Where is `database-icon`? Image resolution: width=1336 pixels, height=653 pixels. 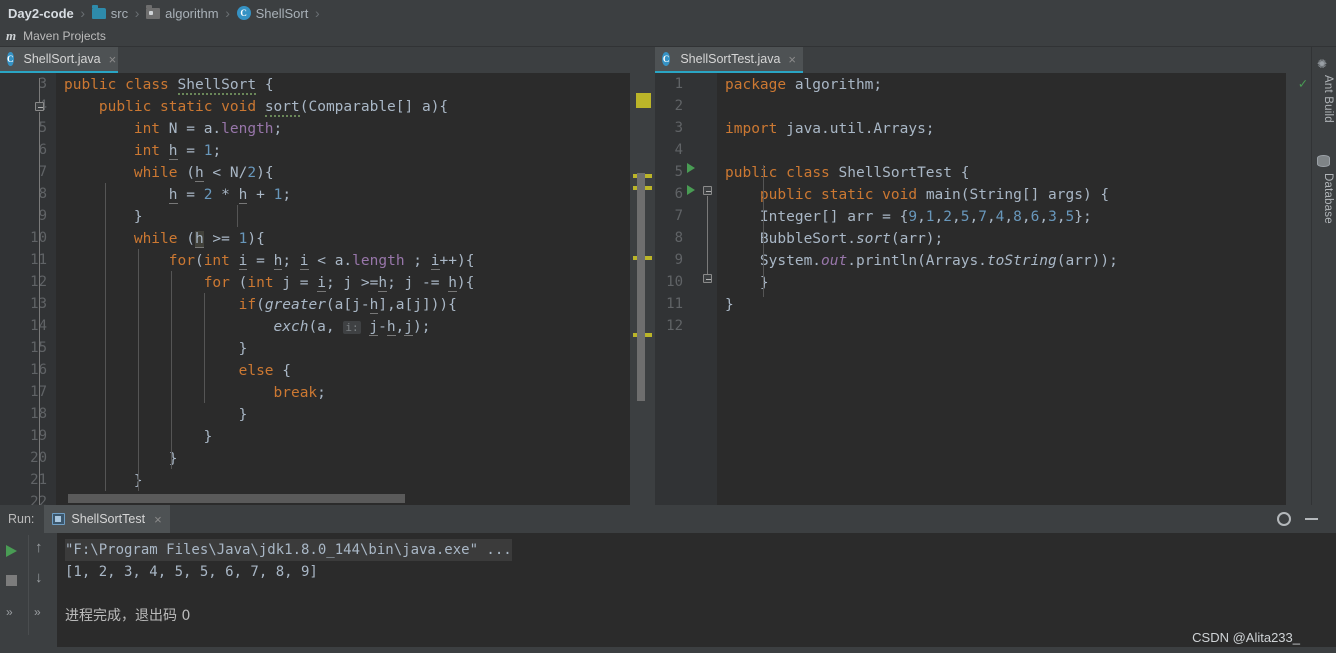 database-icon is located at coordinates (1324, 162).